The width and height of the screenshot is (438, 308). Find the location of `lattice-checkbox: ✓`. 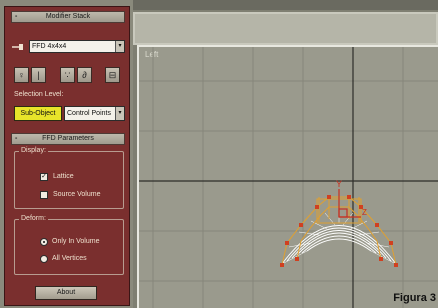

lattice-checkbox: ✓ is located at coordinates (44, 177).